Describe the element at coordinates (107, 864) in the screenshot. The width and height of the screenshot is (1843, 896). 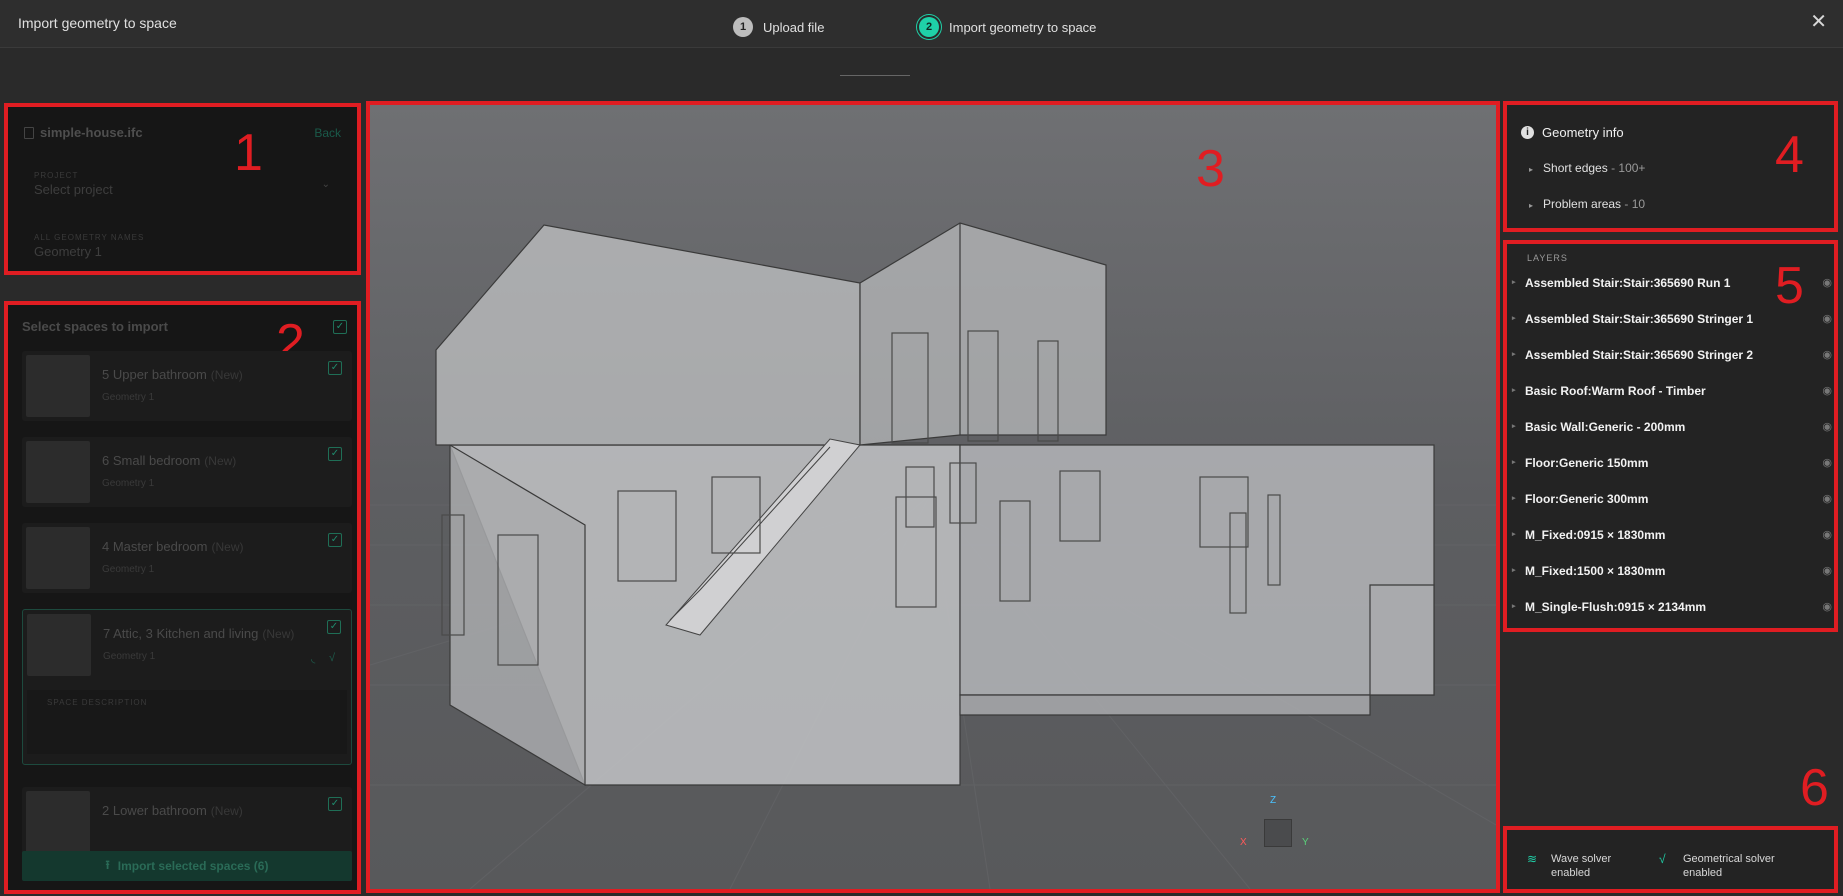
I see `upload-icon: ⭱` at that location.